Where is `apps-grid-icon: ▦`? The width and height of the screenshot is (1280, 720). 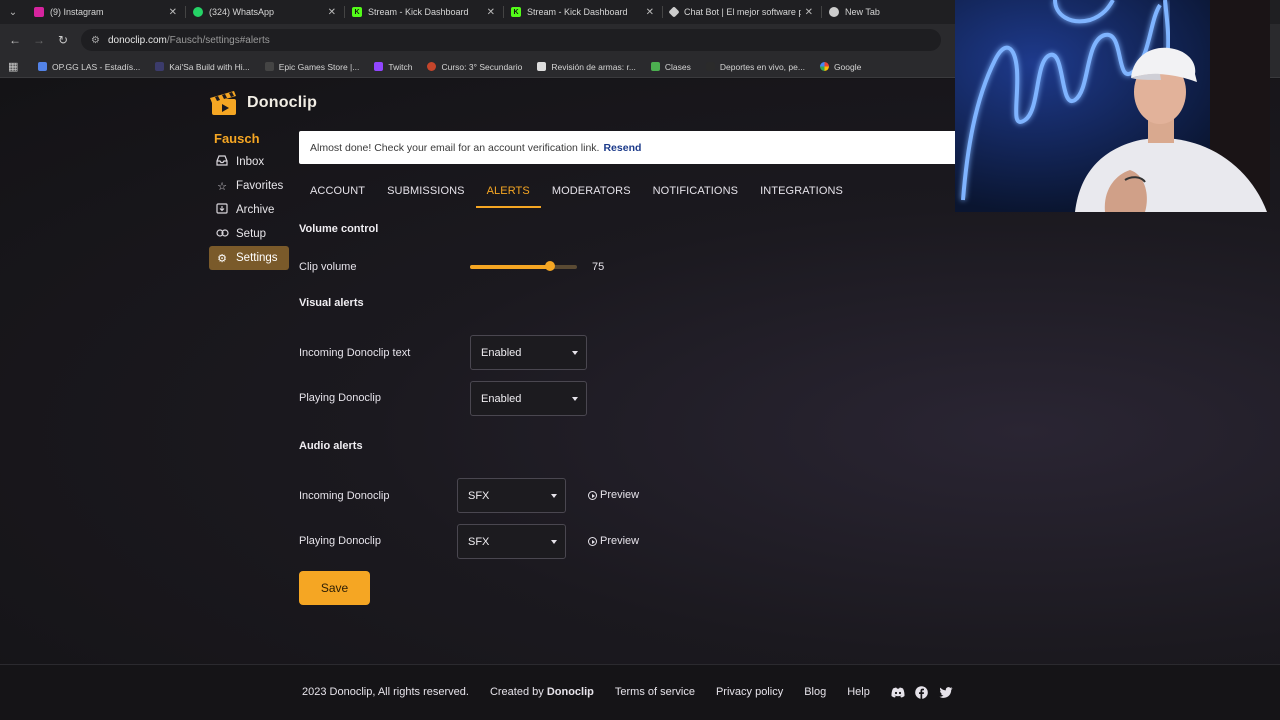 apps-grid-icon: ▦ is located at coordinates (18, 66).